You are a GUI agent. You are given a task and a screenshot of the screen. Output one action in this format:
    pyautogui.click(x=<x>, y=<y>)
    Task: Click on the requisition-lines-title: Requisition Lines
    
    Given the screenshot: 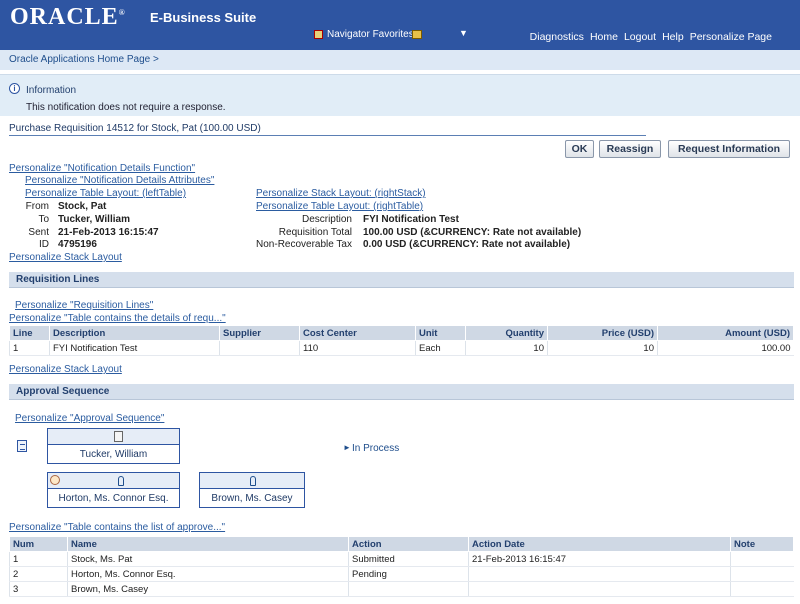 What is the action you would take?
    pyautogui.click(x=58, y=279)
    